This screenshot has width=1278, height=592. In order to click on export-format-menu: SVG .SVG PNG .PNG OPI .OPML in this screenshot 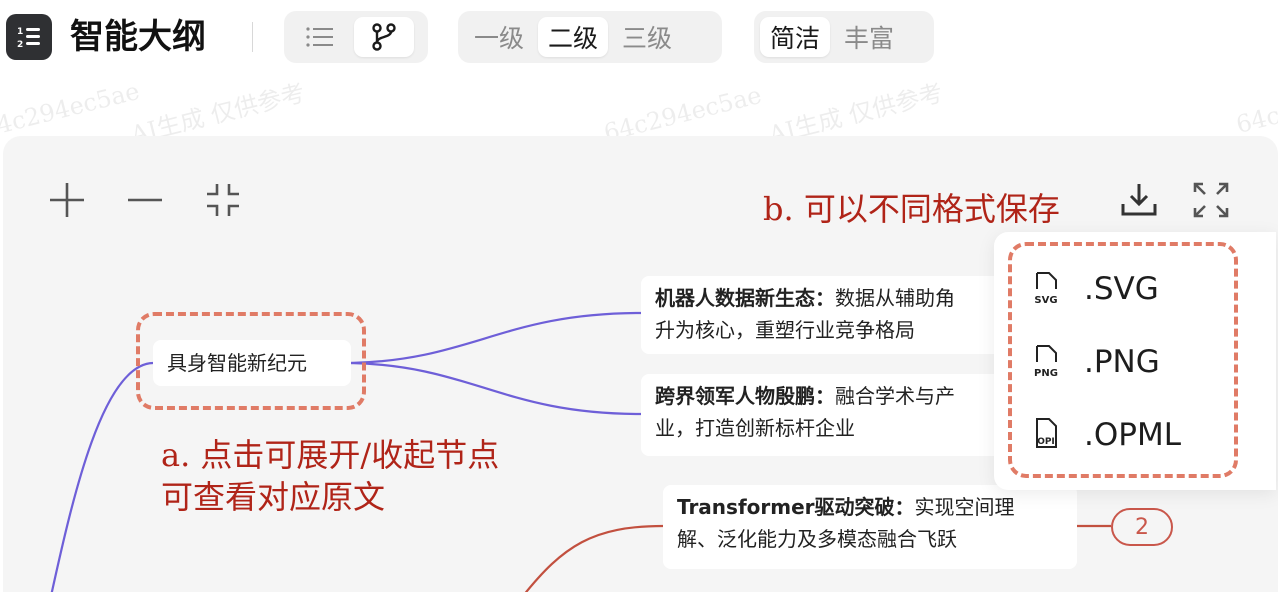, I will do `click(1135, 361)`.